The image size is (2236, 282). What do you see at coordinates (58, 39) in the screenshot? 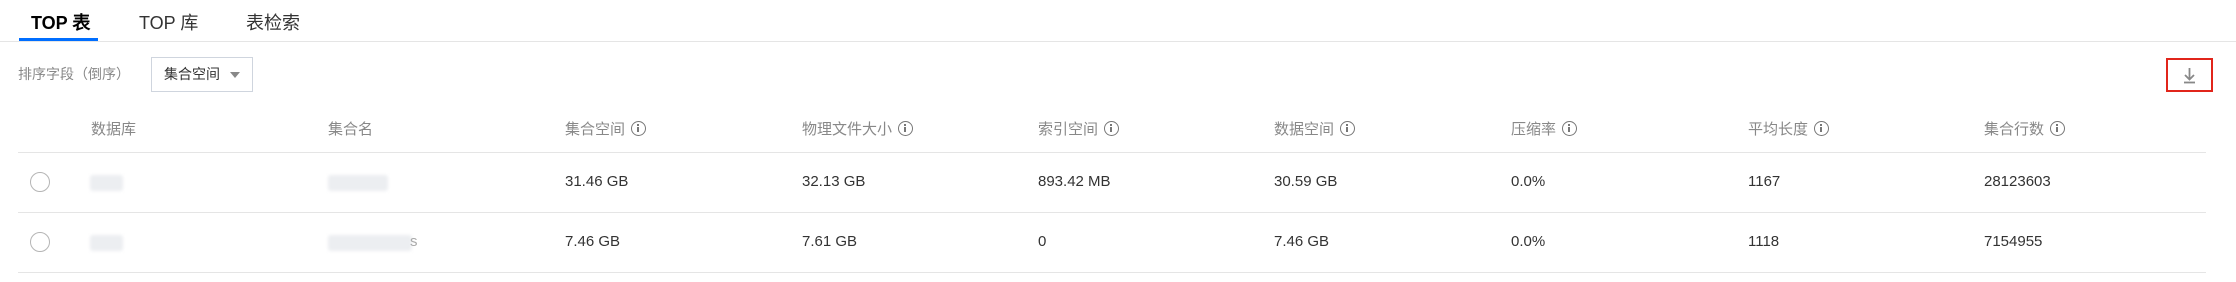
I see `active-tab-indicator` at bounding box center [58, 39].